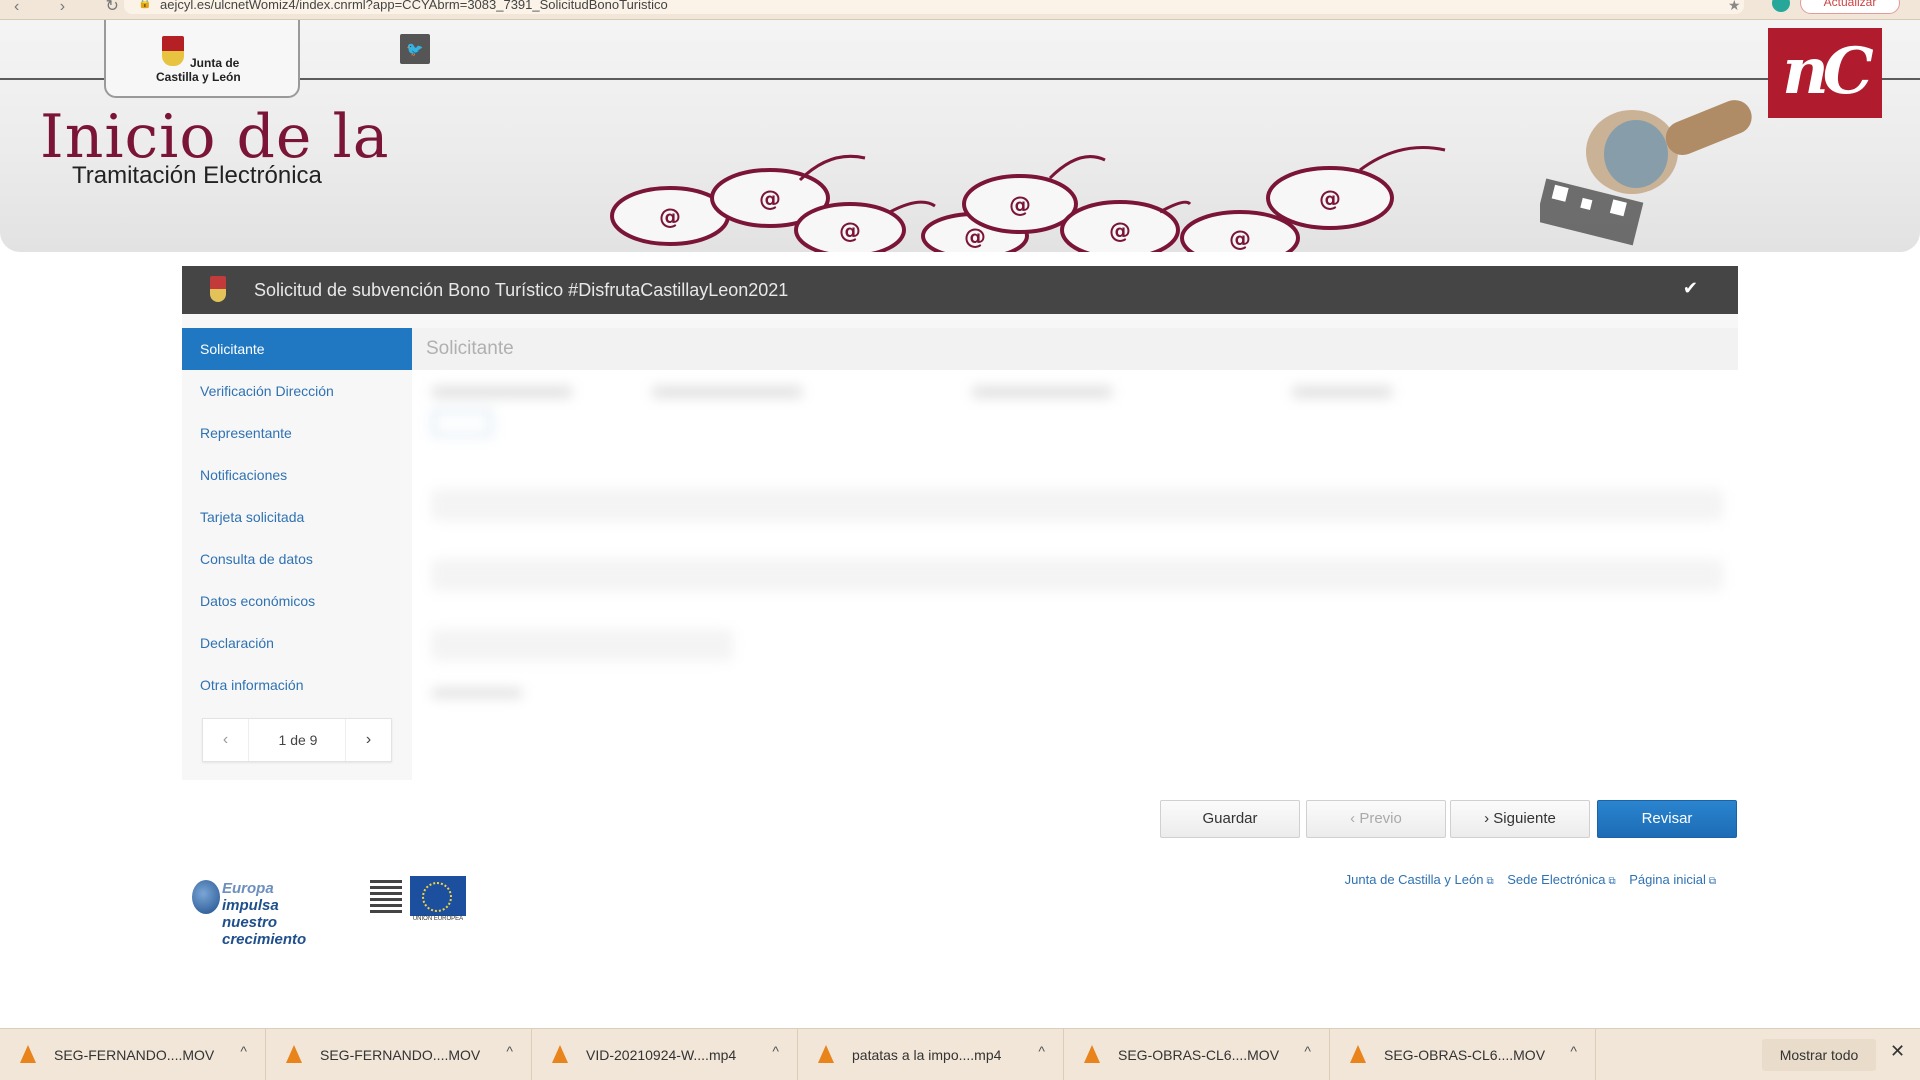 The image size is (1920, 1080). What do you see at coordinates (75, 8) in the screenshot?
I see `browser-nav-icons: ‹ › ↻` at bounding box center [75, 8].